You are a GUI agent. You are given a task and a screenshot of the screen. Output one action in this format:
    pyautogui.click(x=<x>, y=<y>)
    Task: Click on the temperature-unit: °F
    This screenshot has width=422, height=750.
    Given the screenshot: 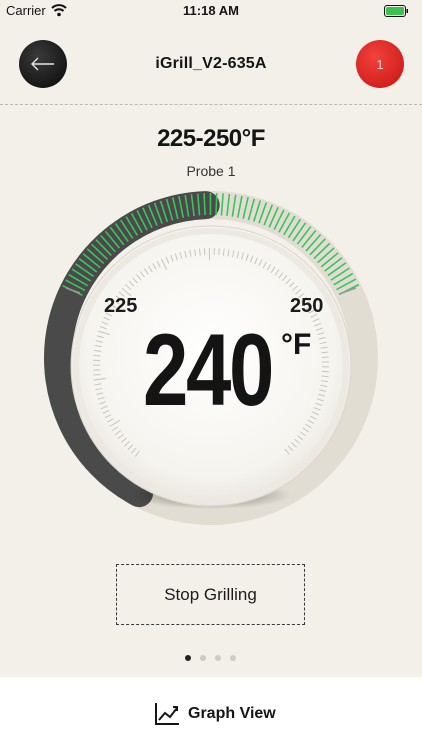 What is the action you would take?
    pyautogui.click(x=296, y=344)
    